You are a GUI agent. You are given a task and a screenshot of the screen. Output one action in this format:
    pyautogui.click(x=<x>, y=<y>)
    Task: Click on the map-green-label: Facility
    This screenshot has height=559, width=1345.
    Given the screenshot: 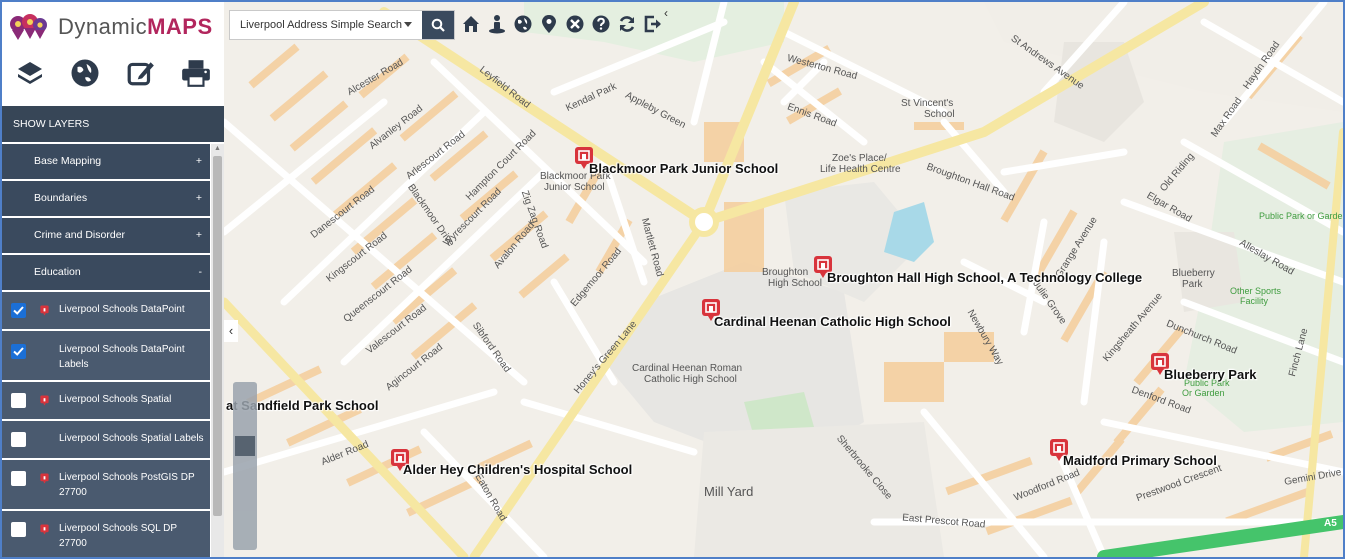 What is the action you would take?
    pyautogui.click(x=1254, y=301)
    